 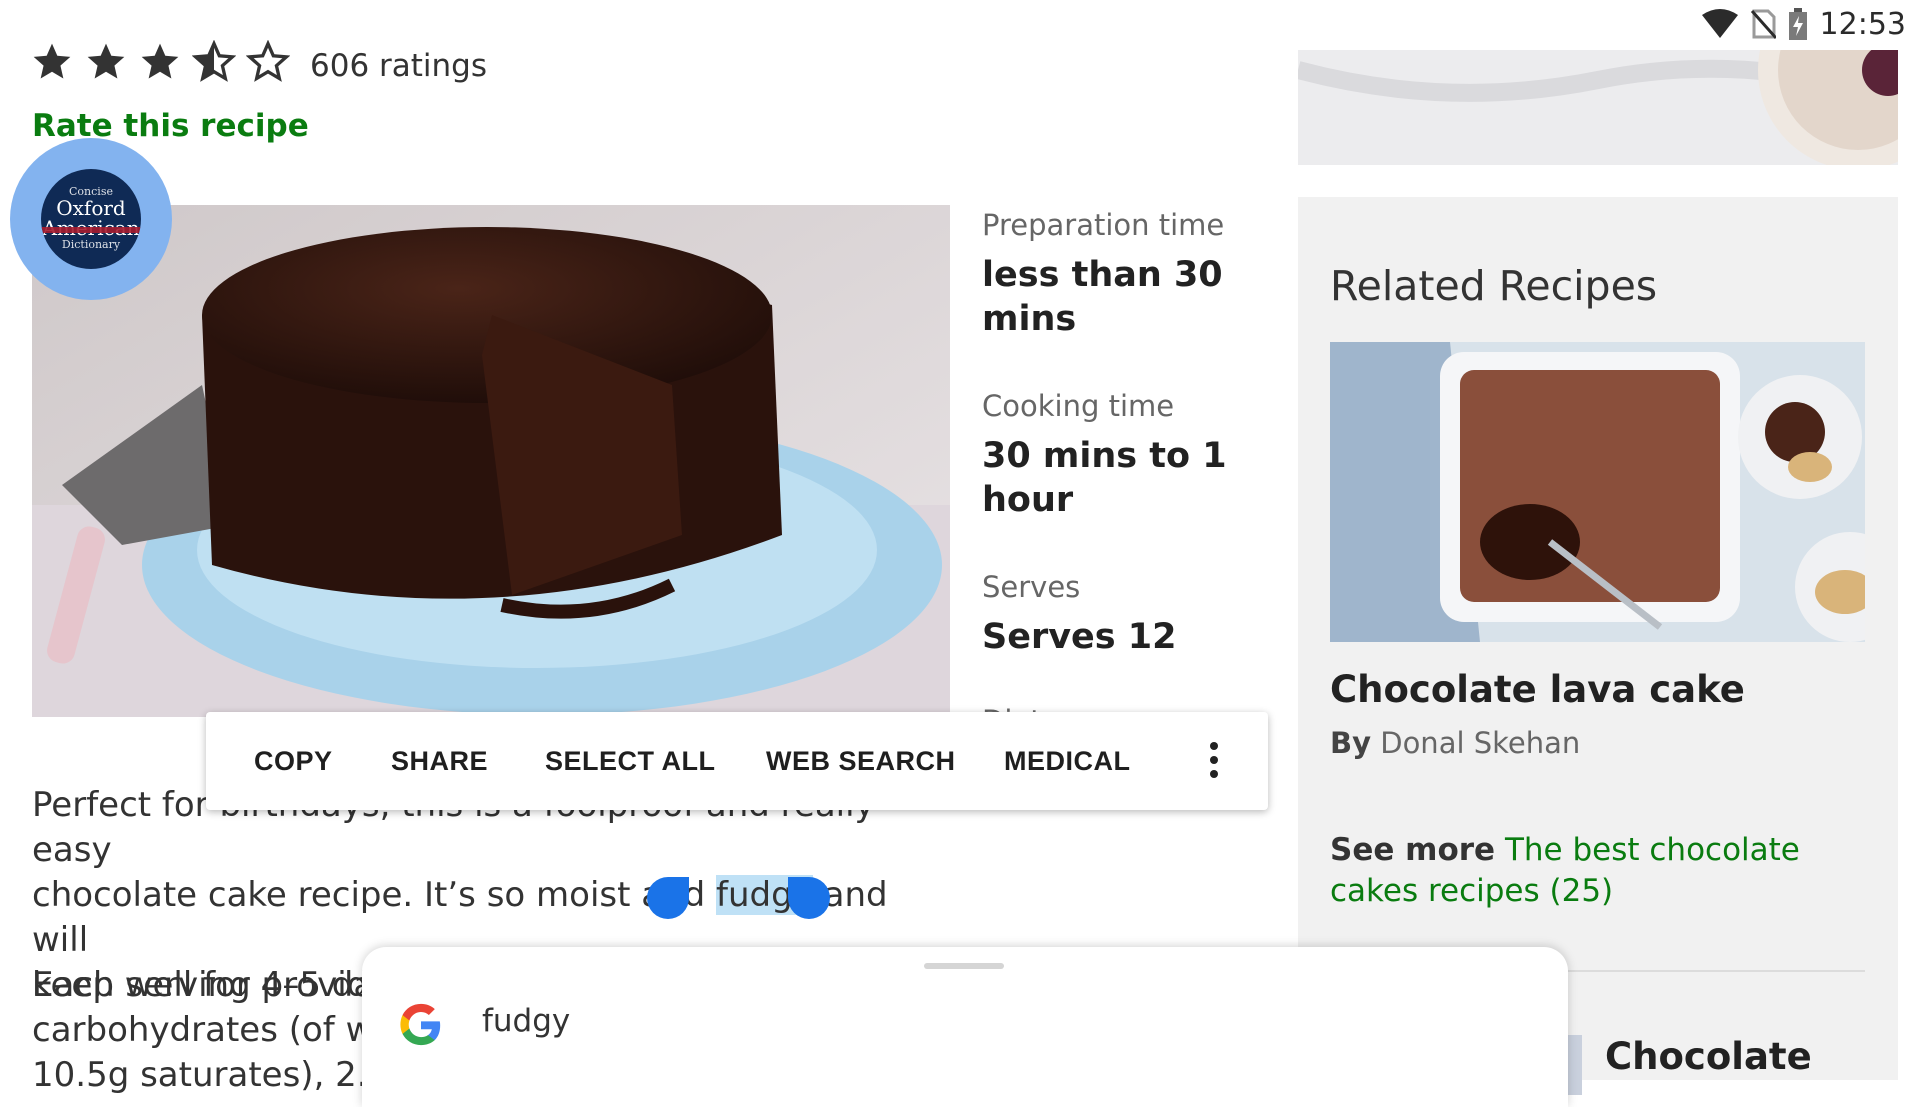 I want to click on search-query: fudgy, so click(x=526, y=1021).